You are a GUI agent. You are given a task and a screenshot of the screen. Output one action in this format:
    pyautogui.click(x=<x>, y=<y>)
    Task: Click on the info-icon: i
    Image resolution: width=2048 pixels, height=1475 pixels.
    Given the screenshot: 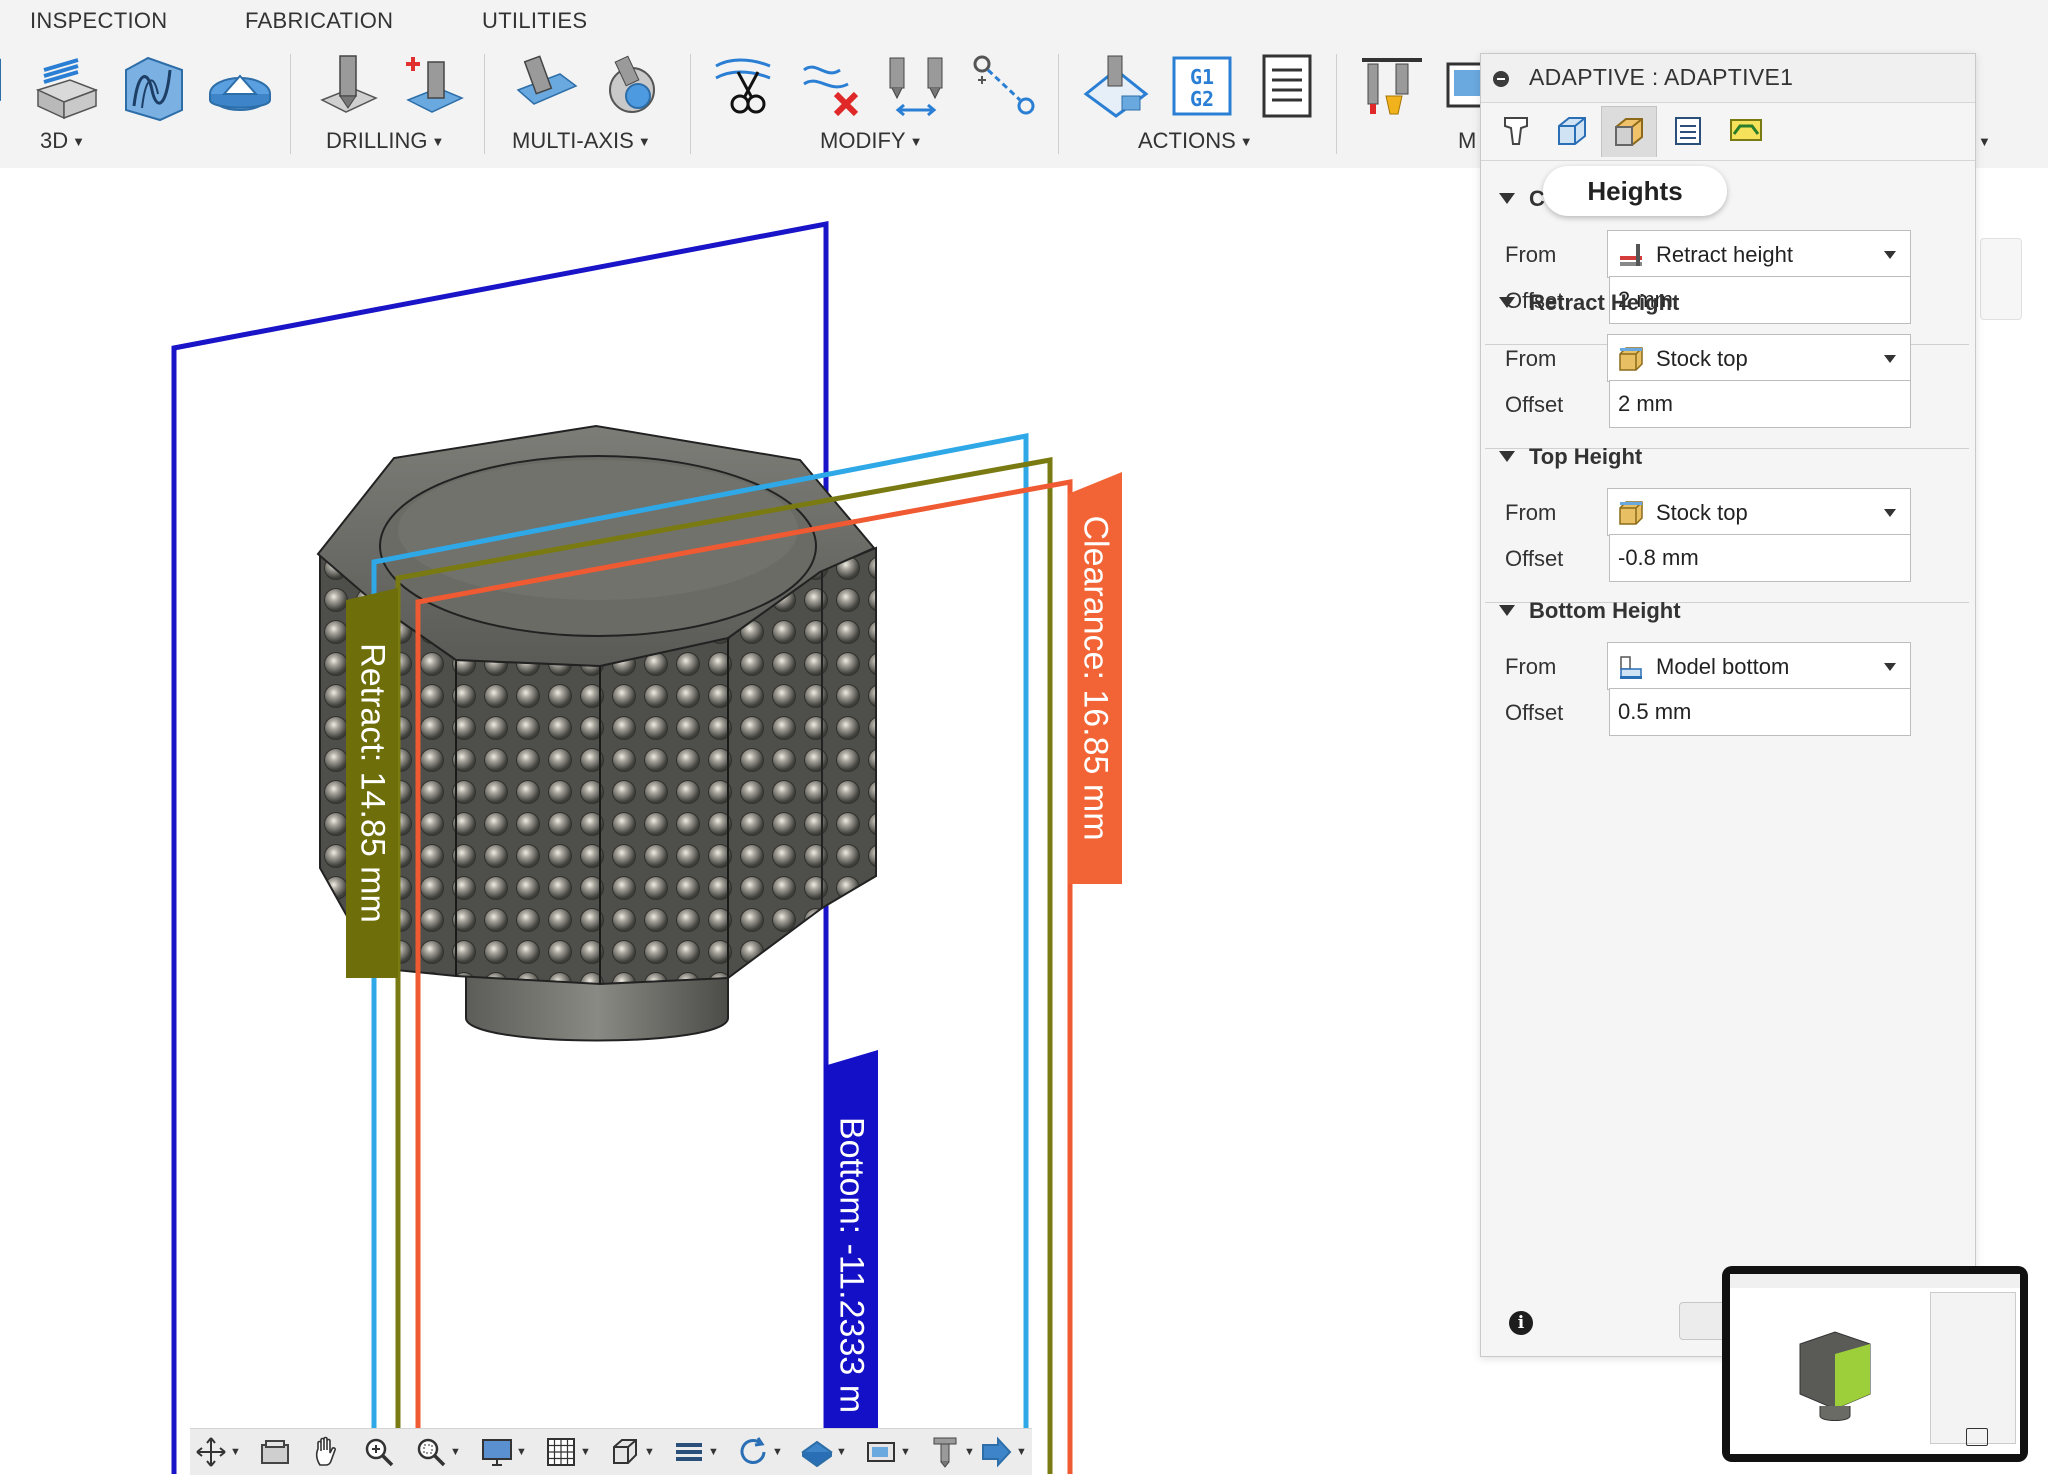 What is the action you would take?
    pyautogui.click(x=1521, y=1323)
    